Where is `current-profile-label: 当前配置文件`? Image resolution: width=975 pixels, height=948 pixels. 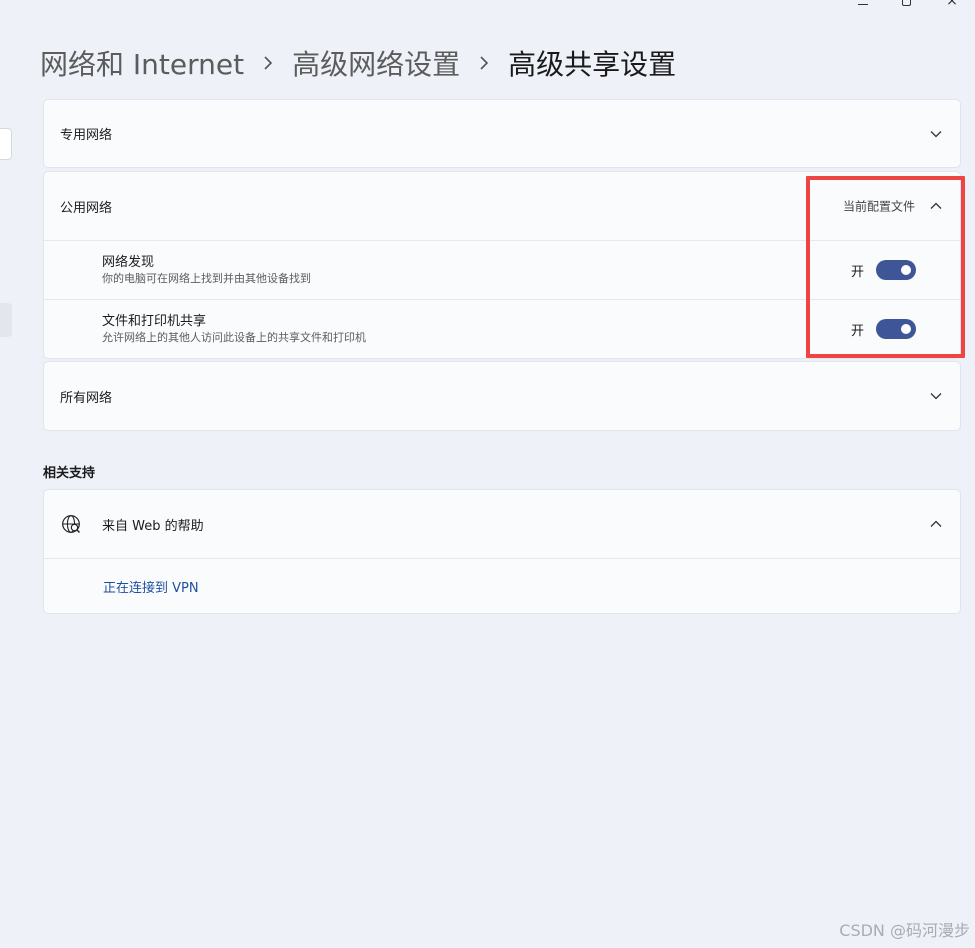
current-profile-label: 当前配置文件 is located at coordinates (878, 206).